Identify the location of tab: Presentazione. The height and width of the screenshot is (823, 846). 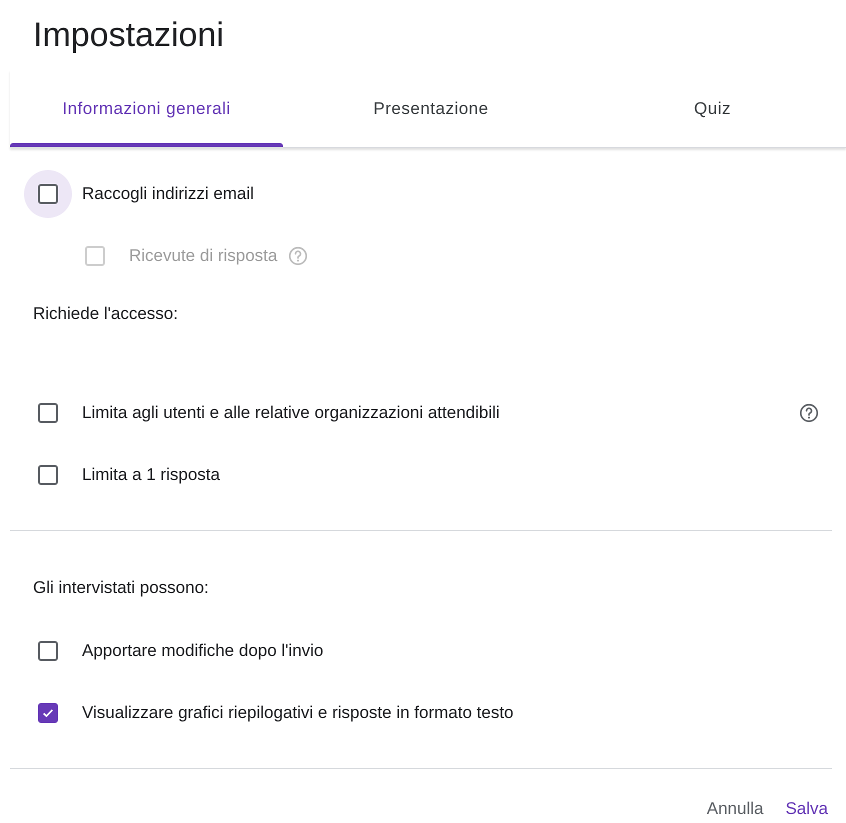
(431, 108).